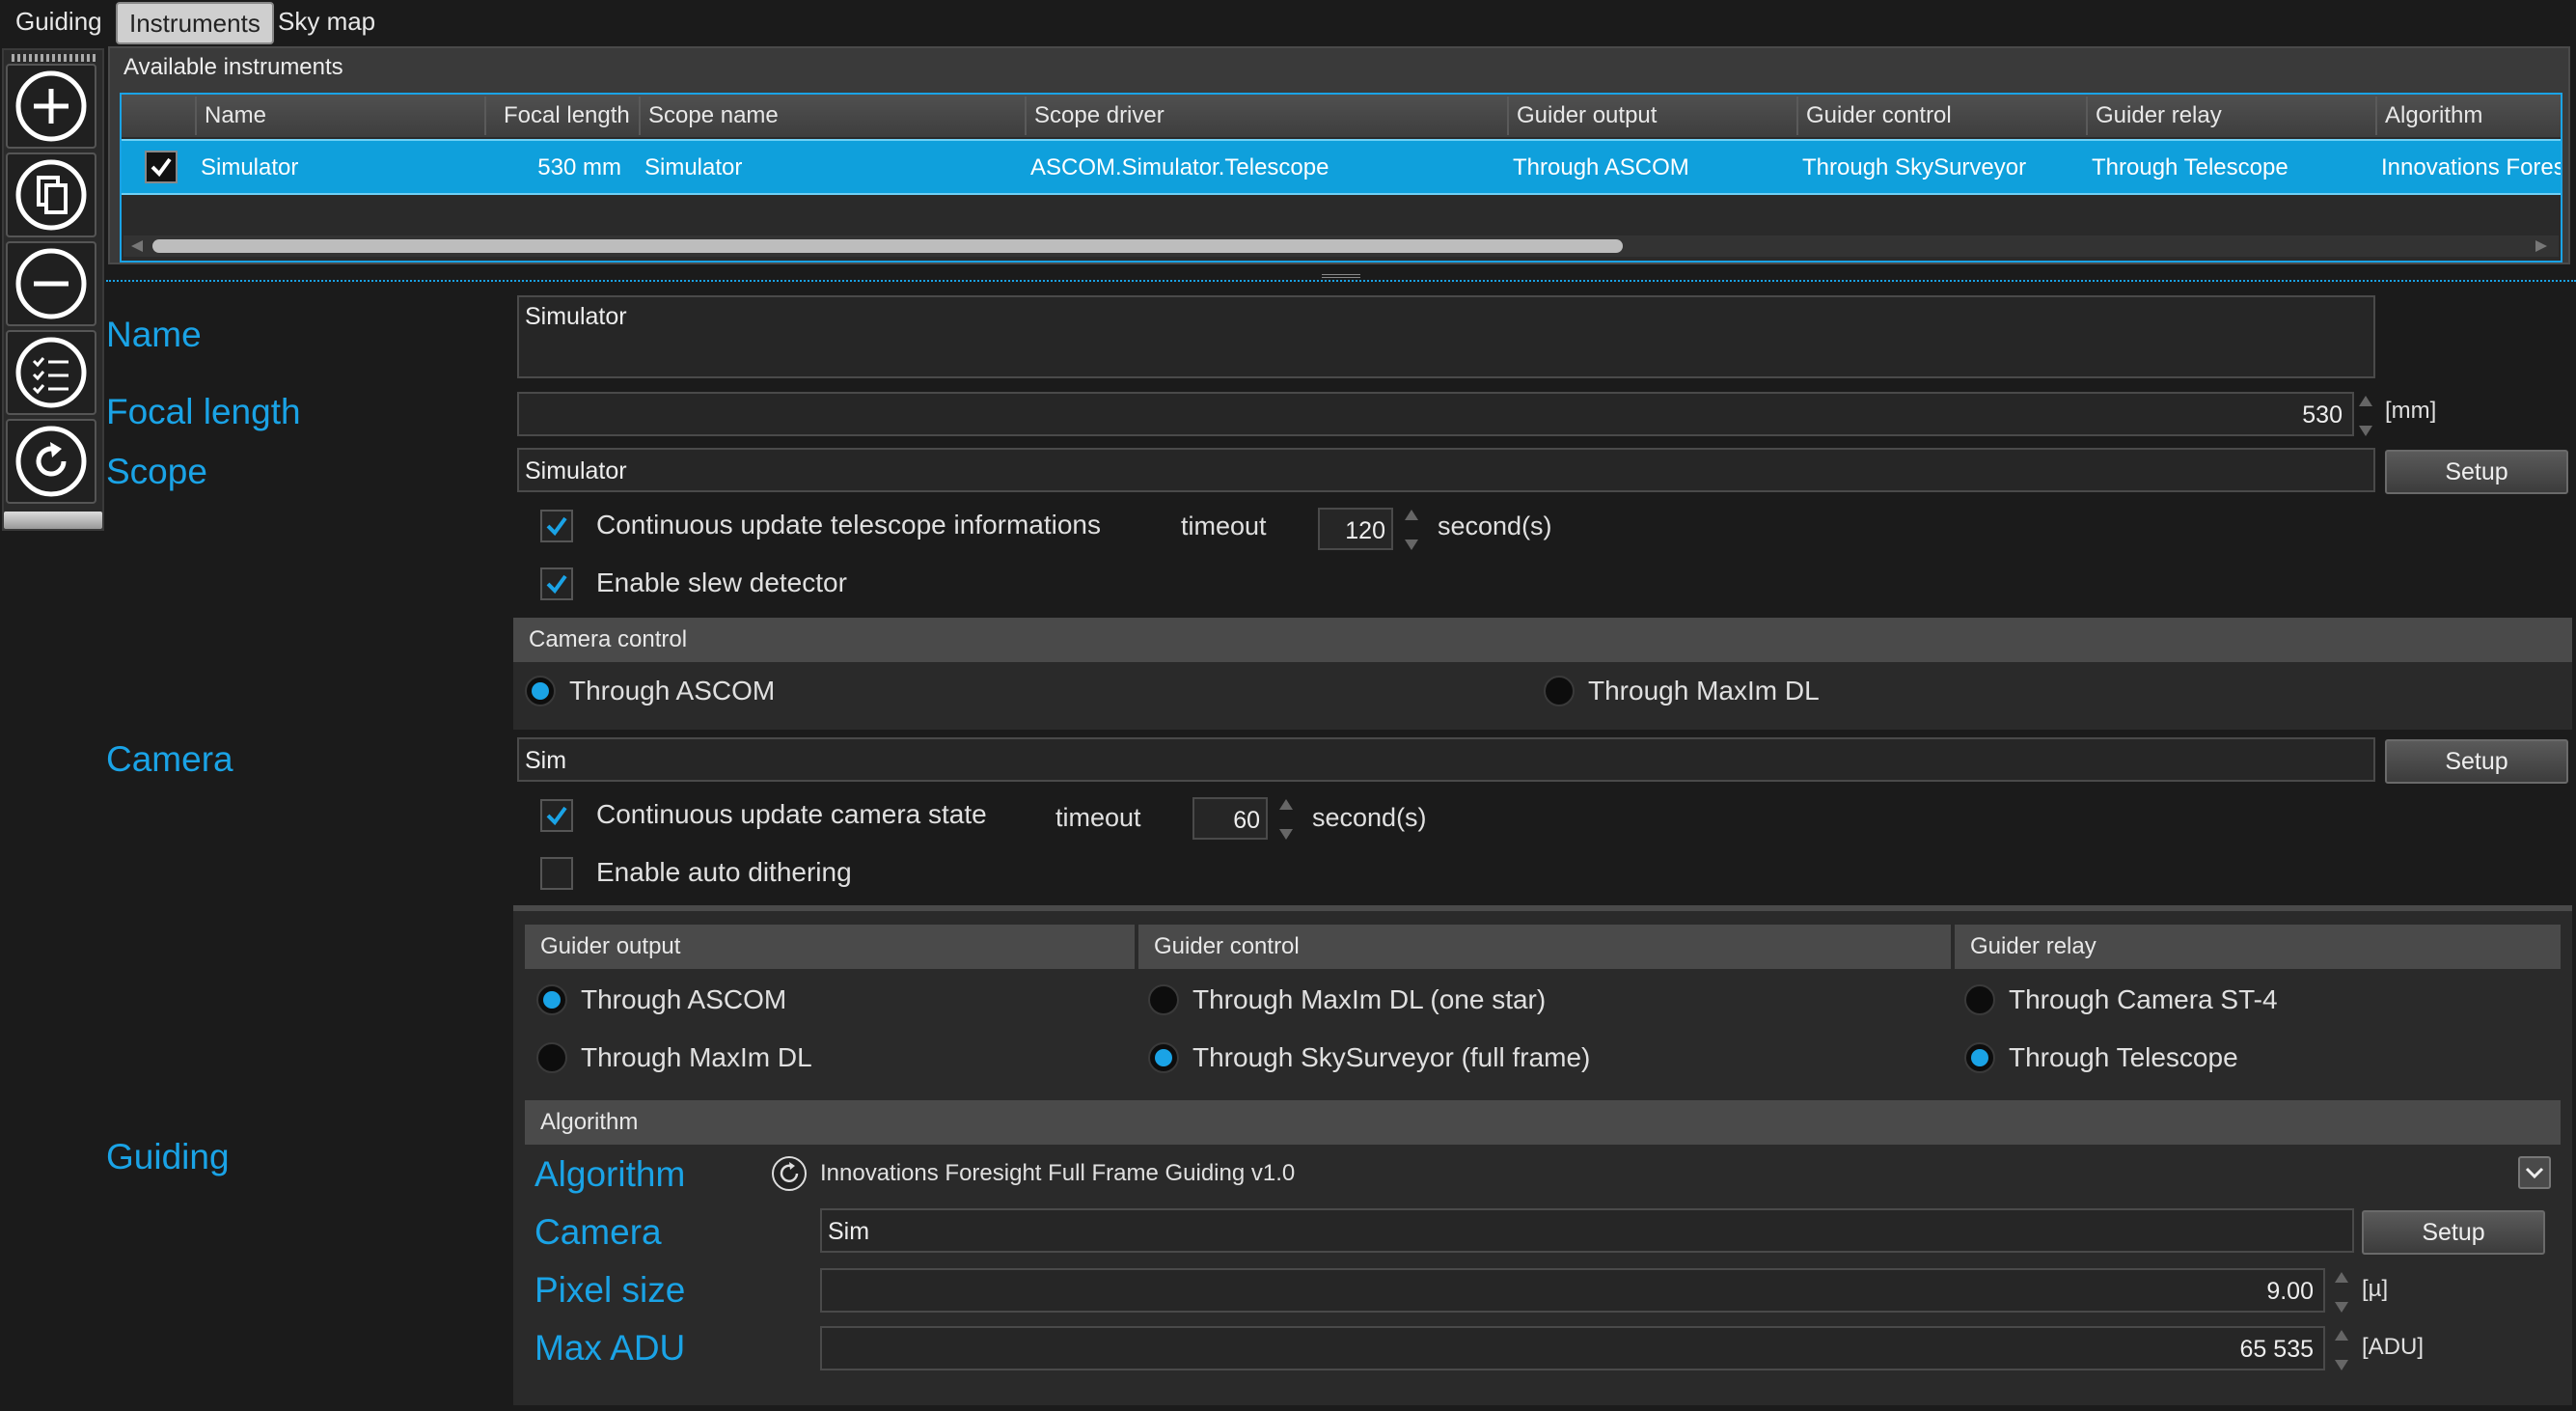 This screenshot has height=1411, width=2576. Describe the element at coordinates (51, 283) in the screenshot. I see `remove-instrument-button` at that location.